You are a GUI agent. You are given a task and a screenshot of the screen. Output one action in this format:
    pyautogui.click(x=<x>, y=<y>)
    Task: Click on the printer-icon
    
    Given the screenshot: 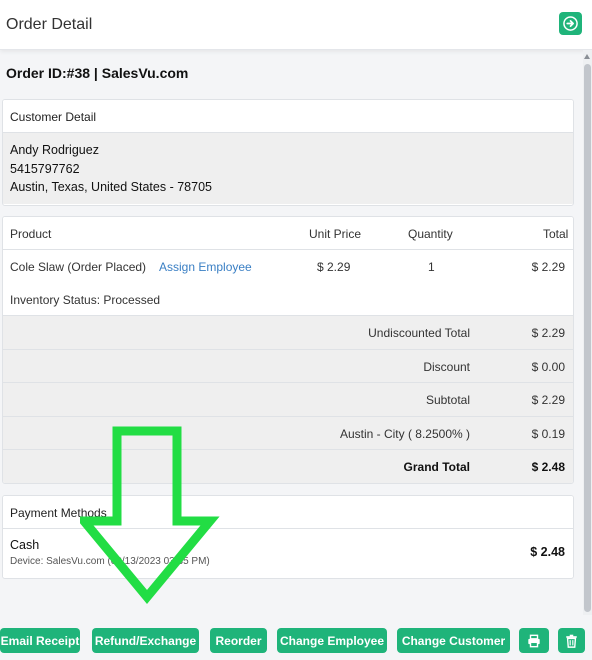 What is the action you would take?
    pyautogui.click(x=534, y=640)
    